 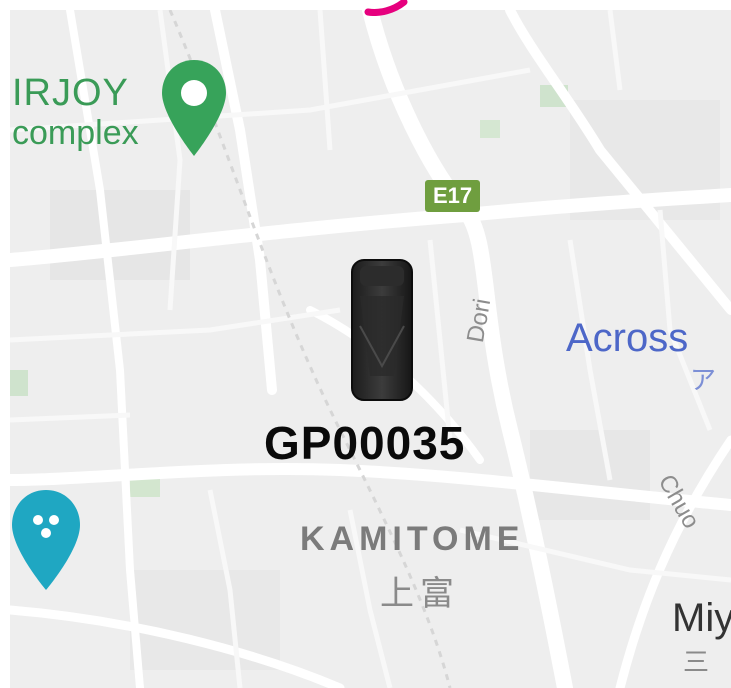 What do you see at coordinates (46, 540) in the screenshot?
I see `teal-place-pin-icon` at bounding box center [46, 540].